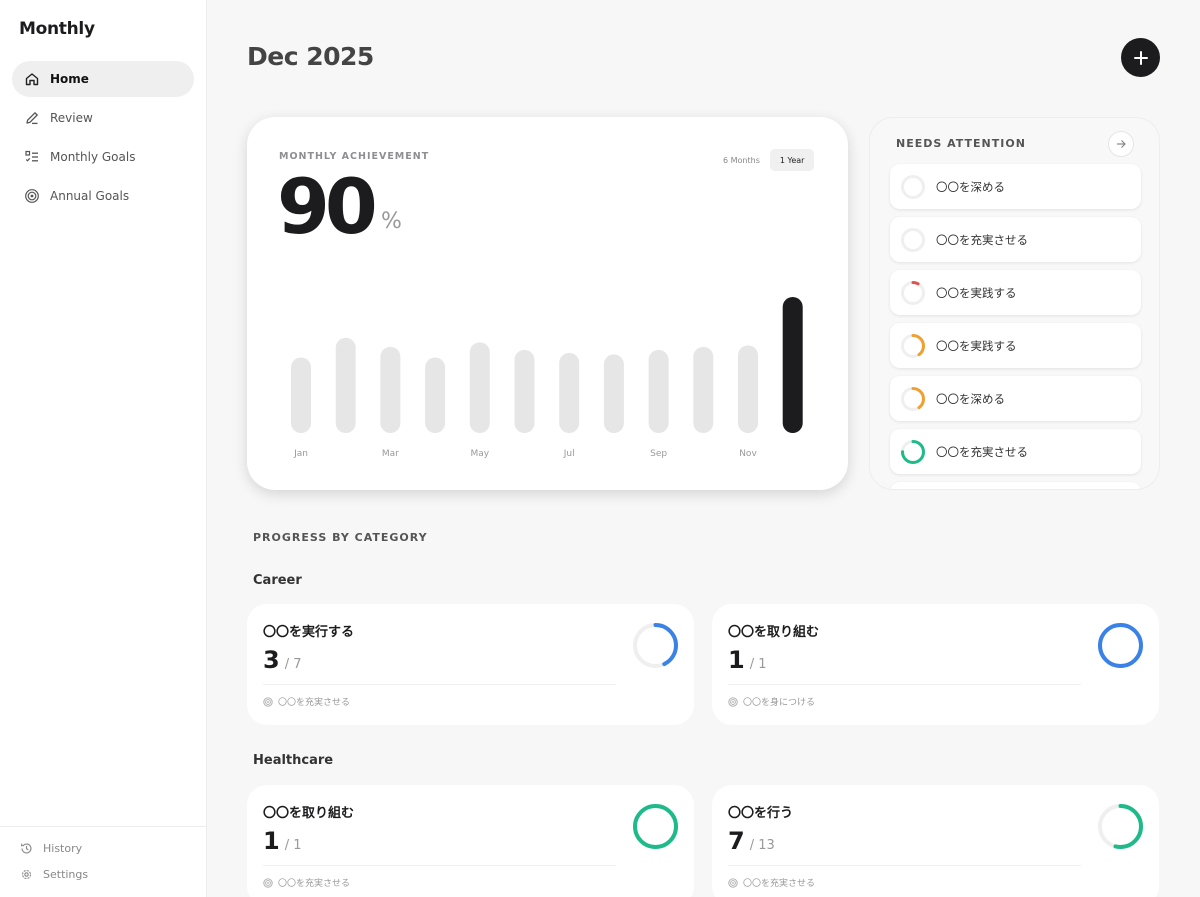  I want to click on sidebar-nav: Home Review Monthly Goals Annual Goals, so click(103, 139).